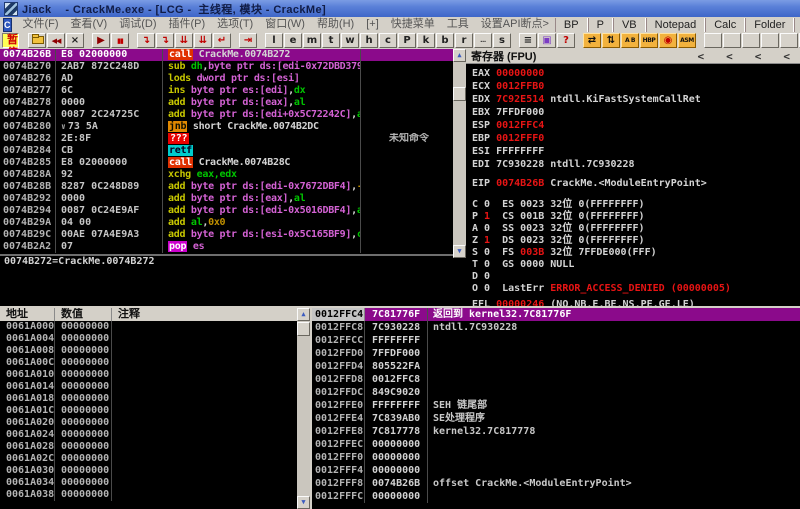 The height and width of the screenshot is (509, 800). I want to click on plugin-asm-button: ASM, so click(687, 40).